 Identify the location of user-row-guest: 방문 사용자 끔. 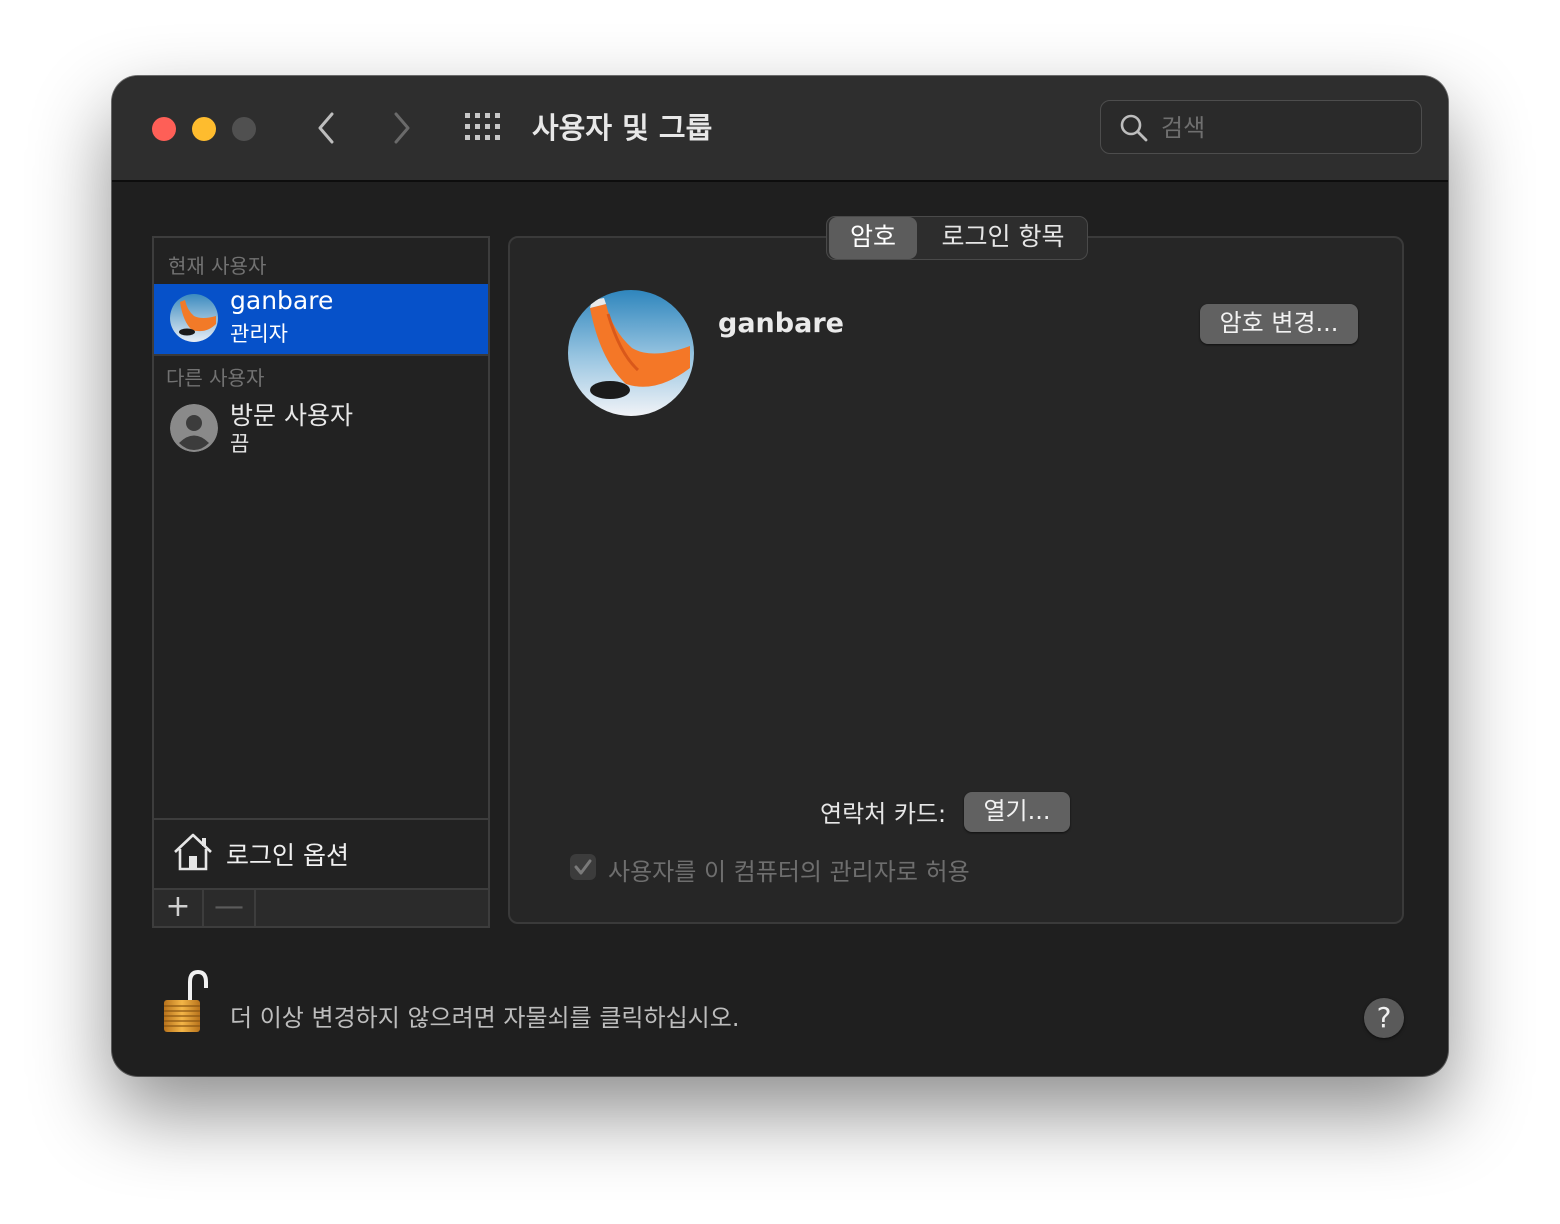
(321, 429).